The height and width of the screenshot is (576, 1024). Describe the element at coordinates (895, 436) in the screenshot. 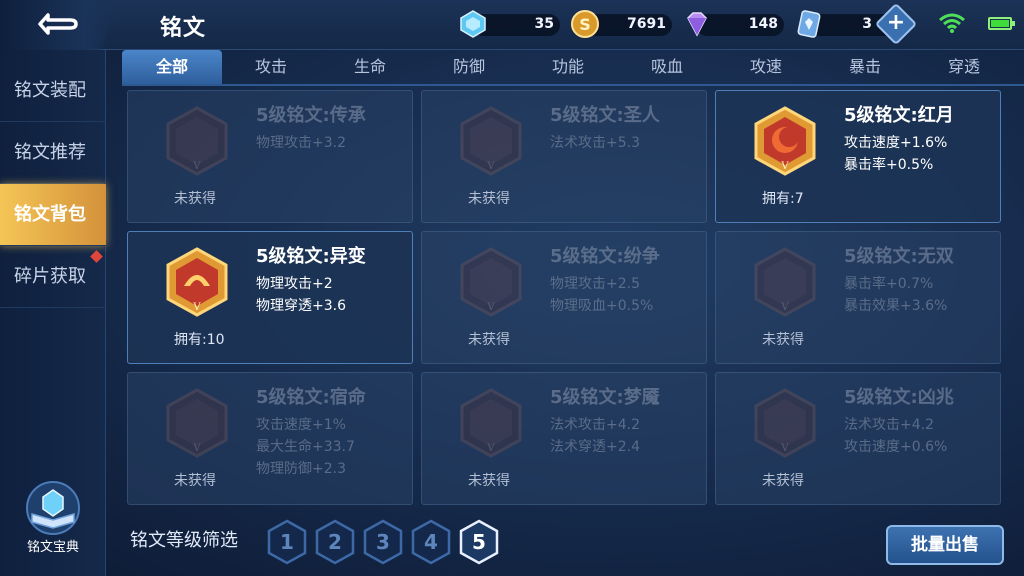

I see `inscription-stats: 法术攻击+4.2 攻击速度+0.6%` at that location.